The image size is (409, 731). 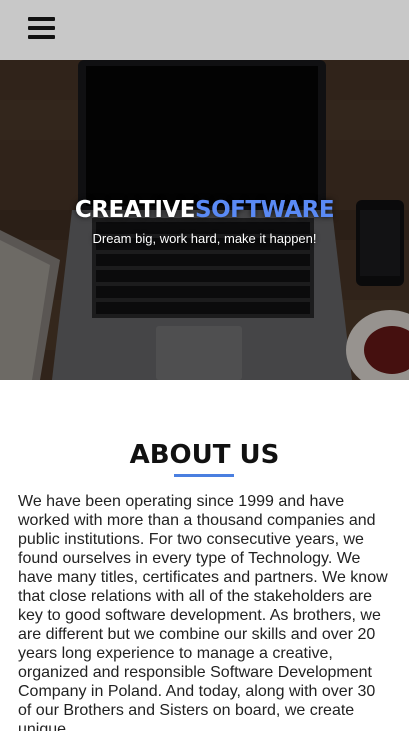 I want to click on hero-title: CREATIVESOFTWARE, so click(x=204, y=210).